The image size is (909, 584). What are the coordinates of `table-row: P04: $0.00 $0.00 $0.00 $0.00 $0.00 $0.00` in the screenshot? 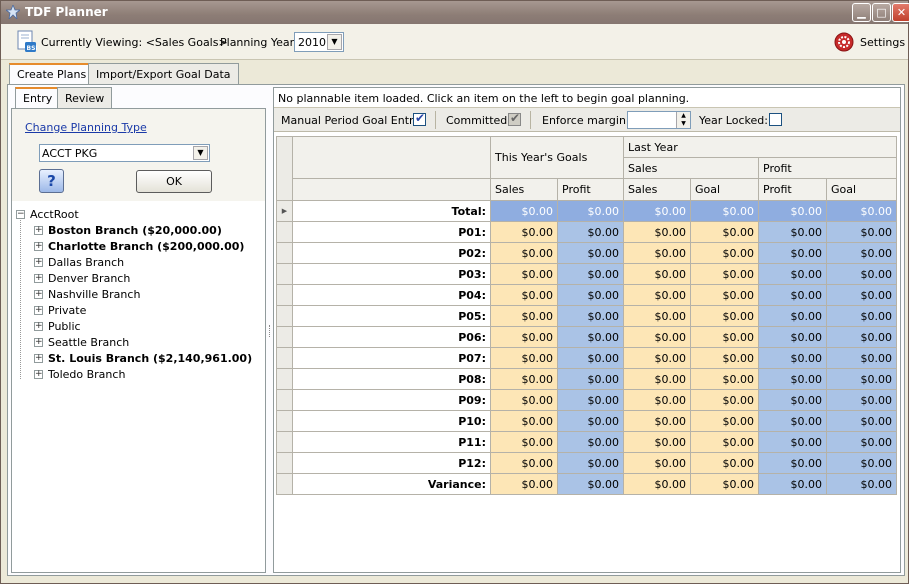 It's located at (587, 295).